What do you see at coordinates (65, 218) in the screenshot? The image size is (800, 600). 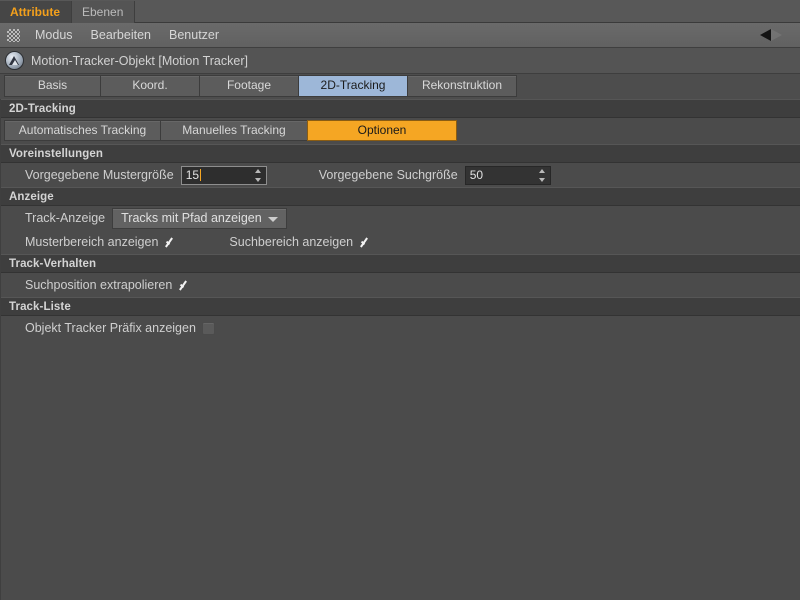 I see `label-track-anzeige: Track-Anzeige` at bounding box center [65, 218].